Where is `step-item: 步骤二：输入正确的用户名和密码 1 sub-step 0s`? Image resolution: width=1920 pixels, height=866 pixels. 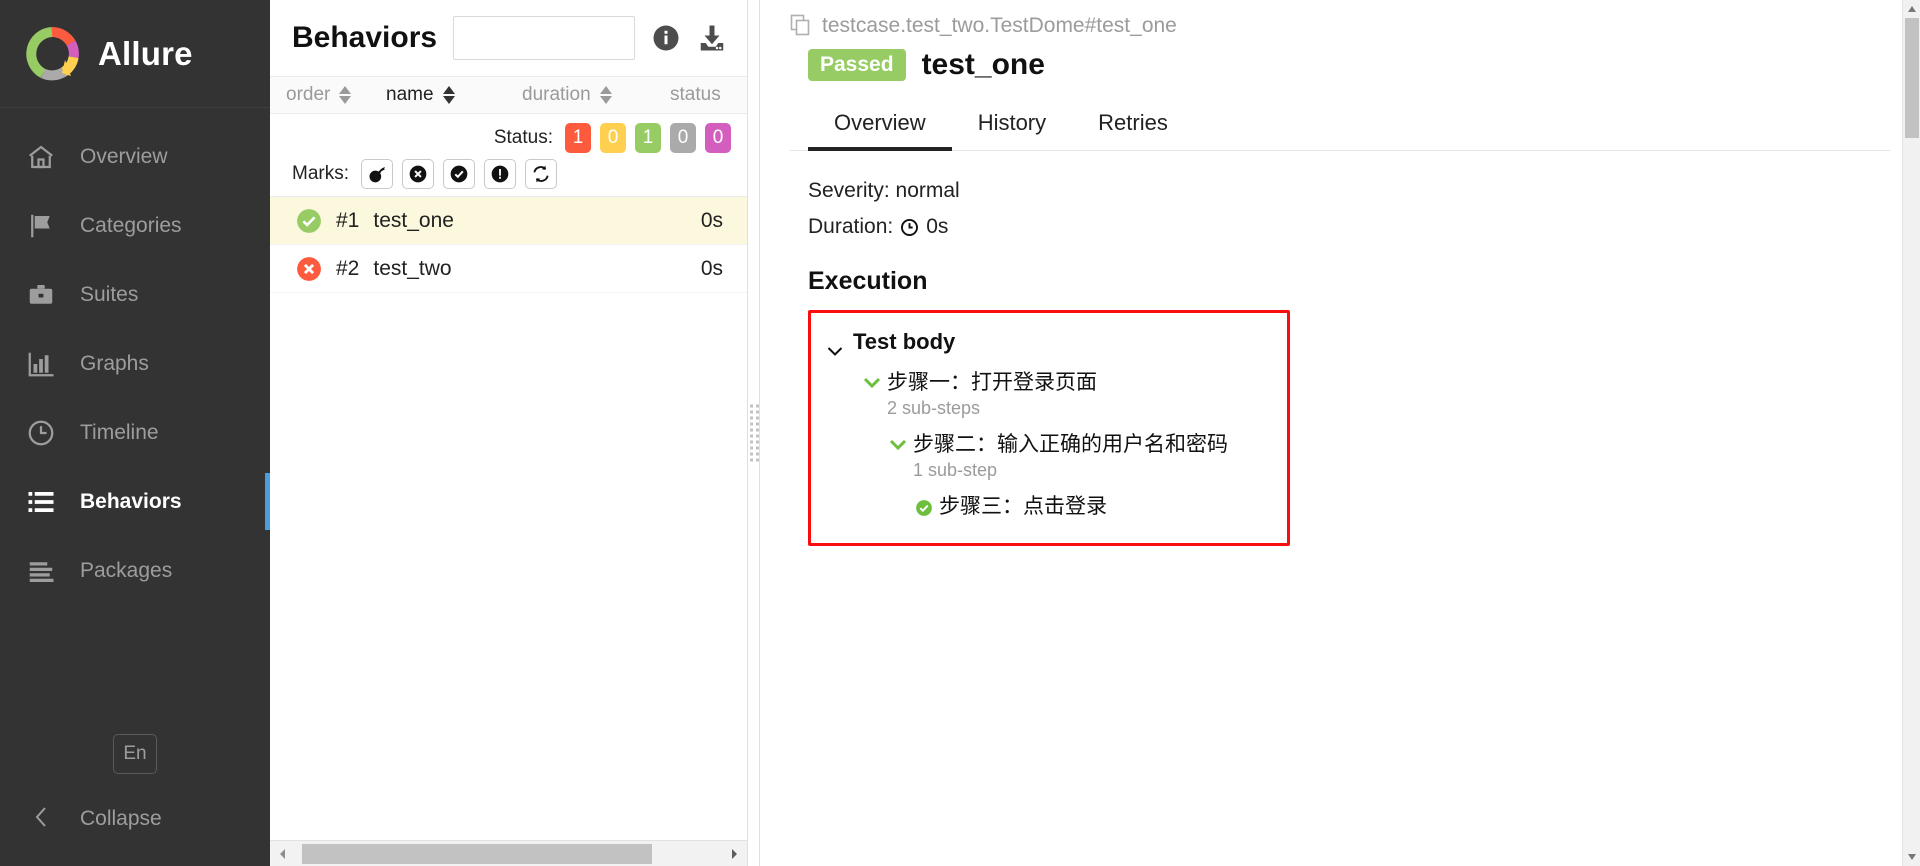
step-item: 步骤二：输入正确的用户名和密码 1 sub-step 0s is located at coordinates (1049, 454).